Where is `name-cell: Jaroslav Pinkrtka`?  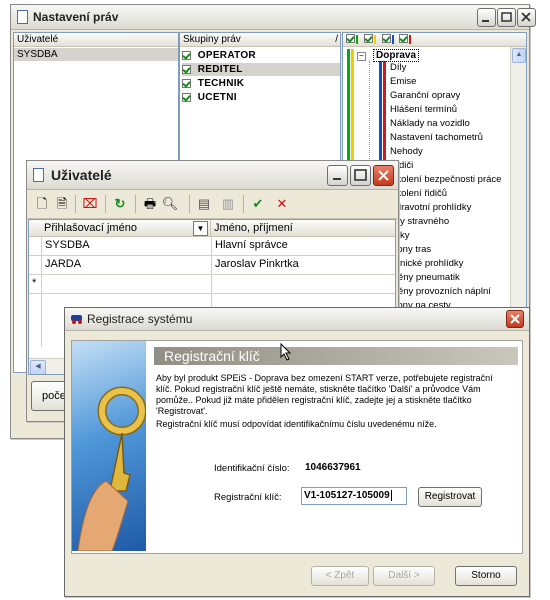 name-cell: Jaroslav Pinkrtka is located at coordinates (257, 264).